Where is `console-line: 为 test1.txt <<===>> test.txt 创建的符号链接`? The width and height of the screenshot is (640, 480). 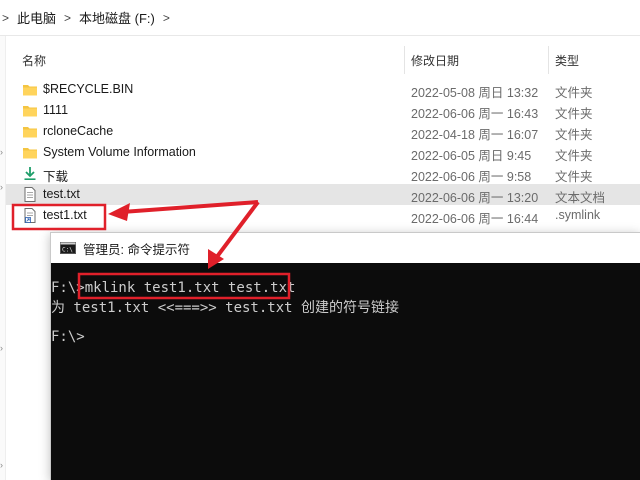
console-line: 为 test1.txt <<===>> test.txt 创建的符号链接 is located at coordinates (225, 308).